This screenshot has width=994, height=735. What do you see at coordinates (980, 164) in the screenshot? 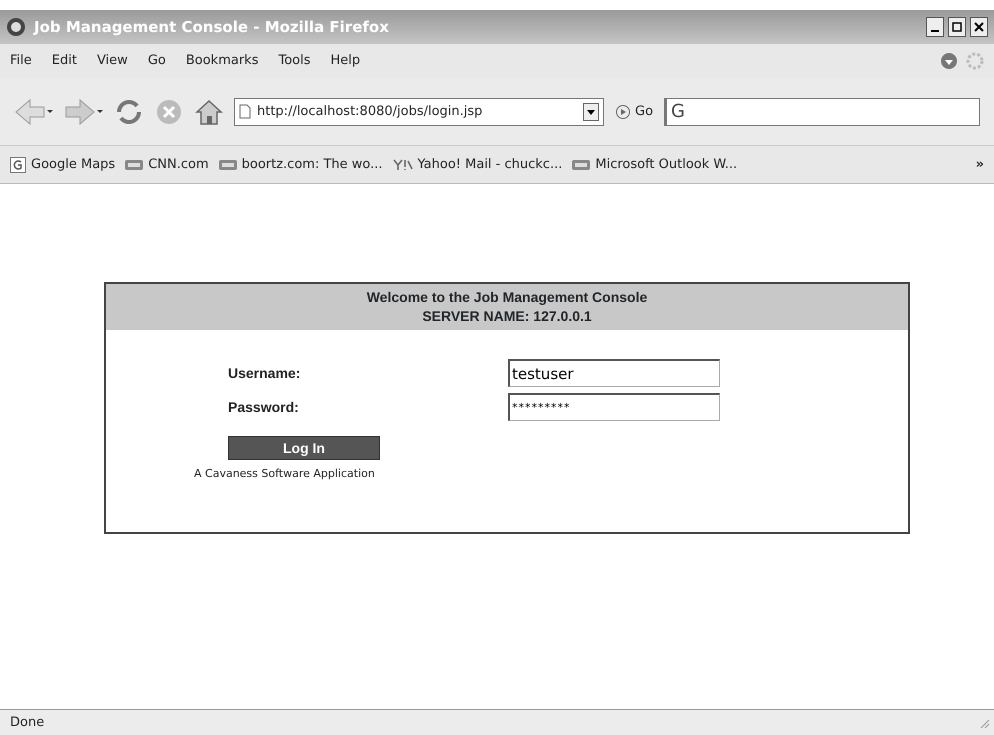
I see `more-bookmarks-button: »` at bounding box center [980, 164].